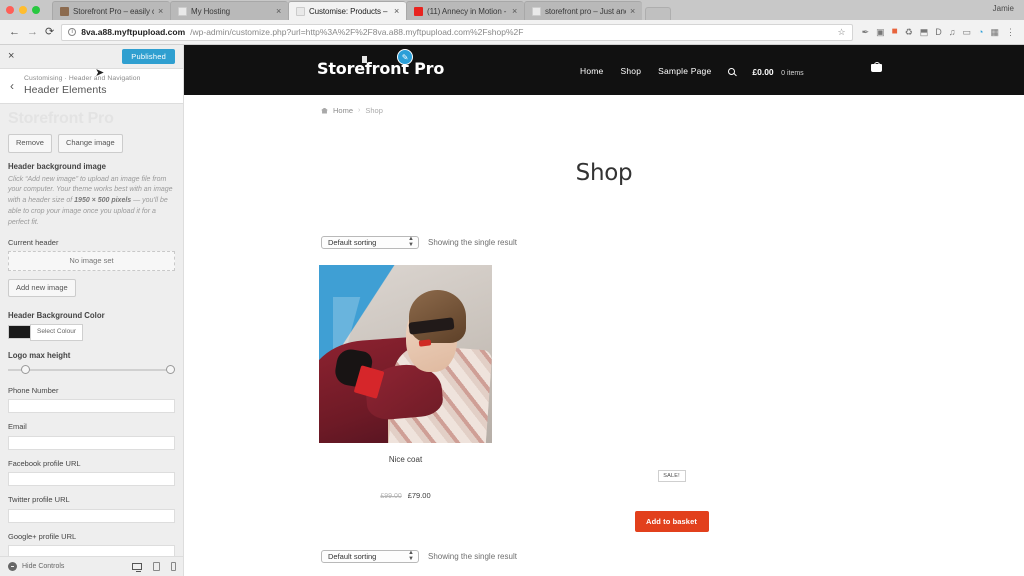  What do you see at coordinates (405, 354) in the screenshot?
I see `product-image` at bounding box center [405, 354].